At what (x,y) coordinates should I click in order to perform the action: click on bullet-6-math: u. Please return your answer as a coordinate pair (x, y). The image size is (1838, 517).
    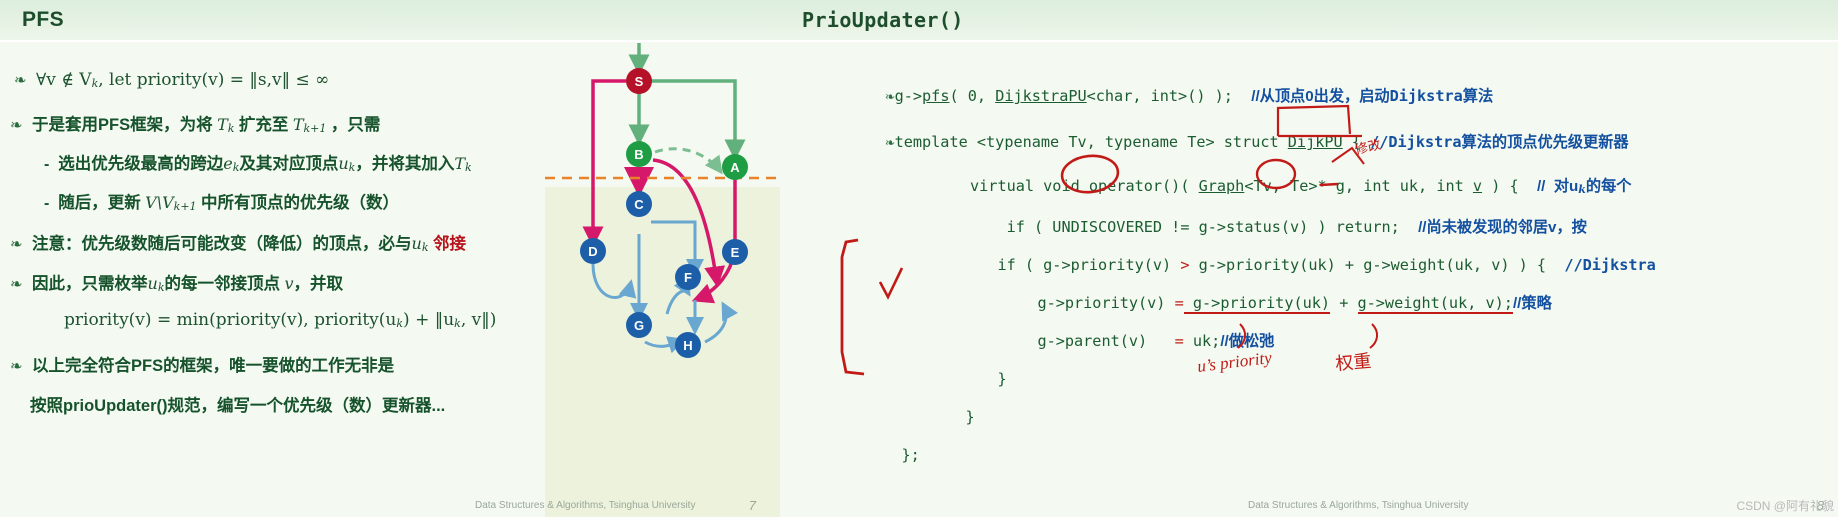
    Looking at the image, I should click on (152, 283).